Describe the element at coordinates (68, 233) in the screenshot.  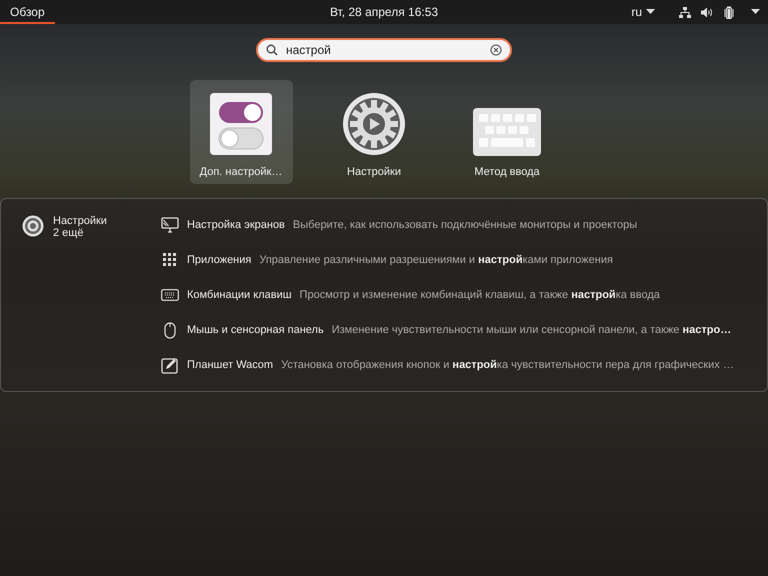
I see `more-count: 2 ещё` at that location.